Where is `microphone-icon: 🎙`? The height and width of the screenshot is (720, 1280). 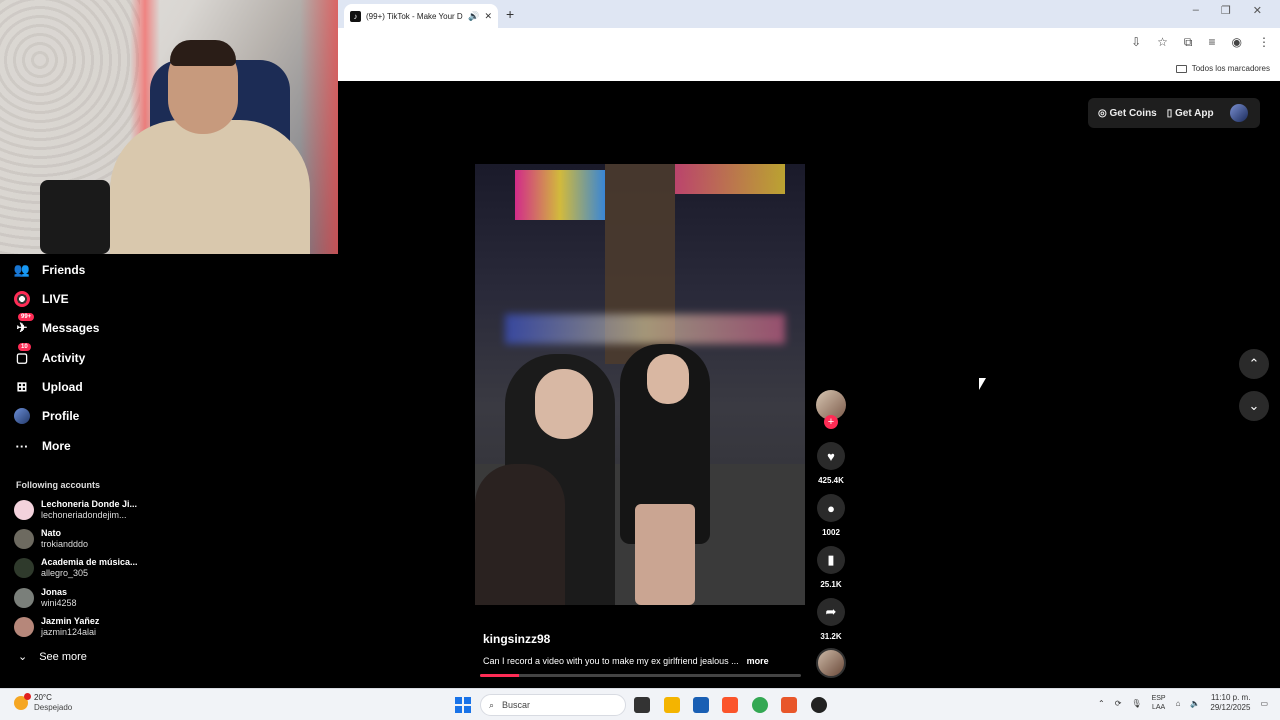 microphone-icon: 🎙 is located at coordinates (1136, 703).